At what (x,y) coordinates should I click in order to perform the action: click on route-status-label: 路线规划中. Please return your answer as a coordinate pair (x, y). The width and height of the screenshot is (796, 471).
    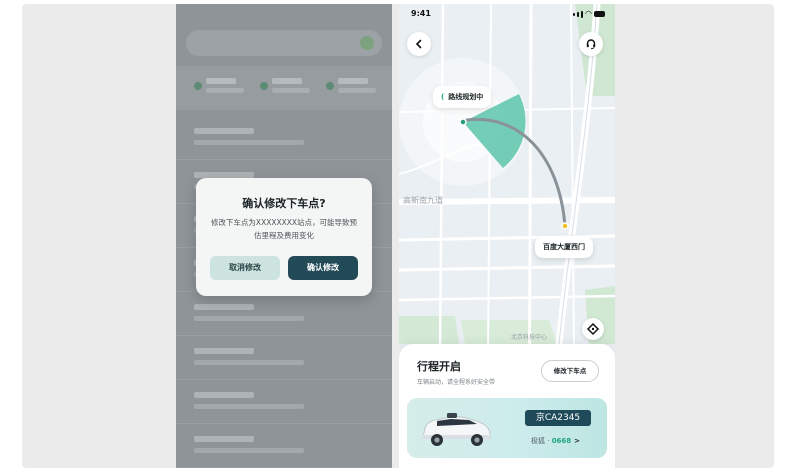
    Looking at the image, I should click on (466, 97).